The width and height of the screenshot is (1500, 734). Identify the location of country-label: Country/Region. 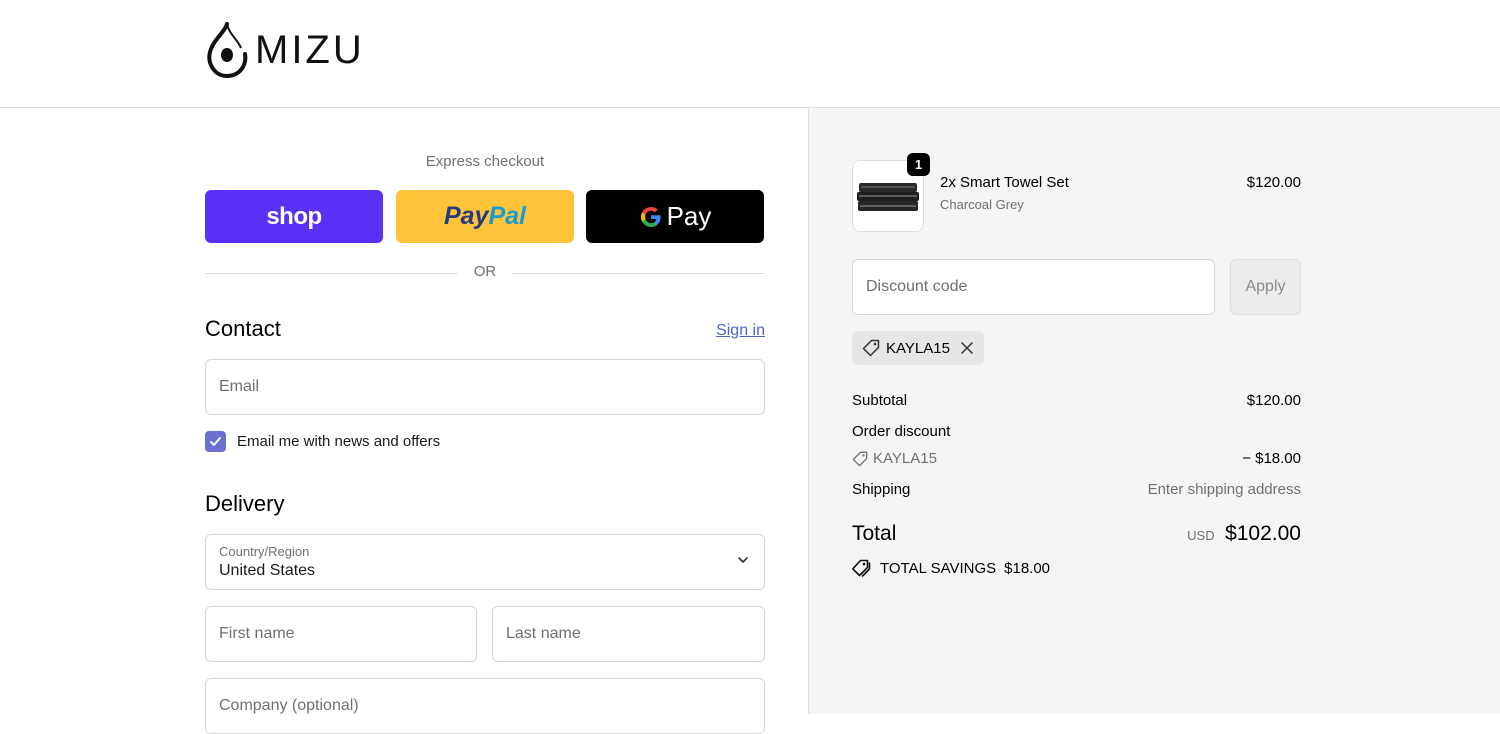
(264, 551).